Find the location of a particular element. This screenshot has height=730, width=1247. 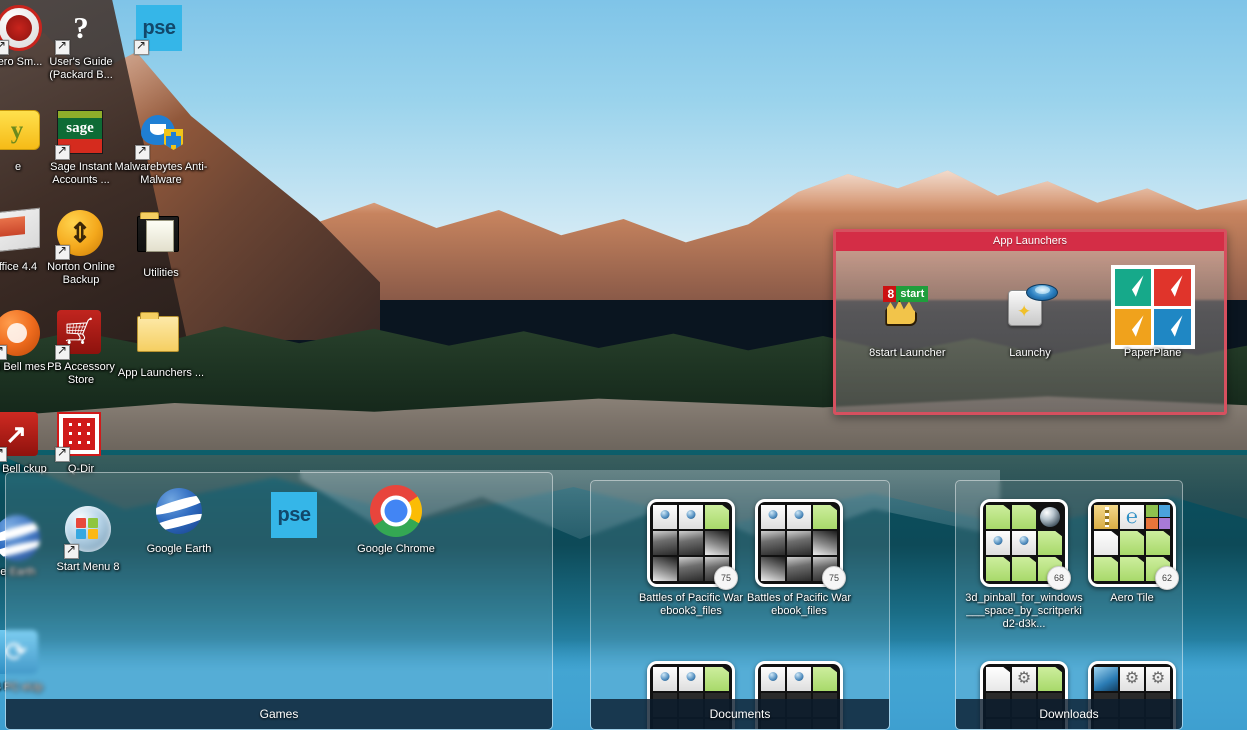

desktop-icon-photoshop-elements is located at coordinates (160, 30).